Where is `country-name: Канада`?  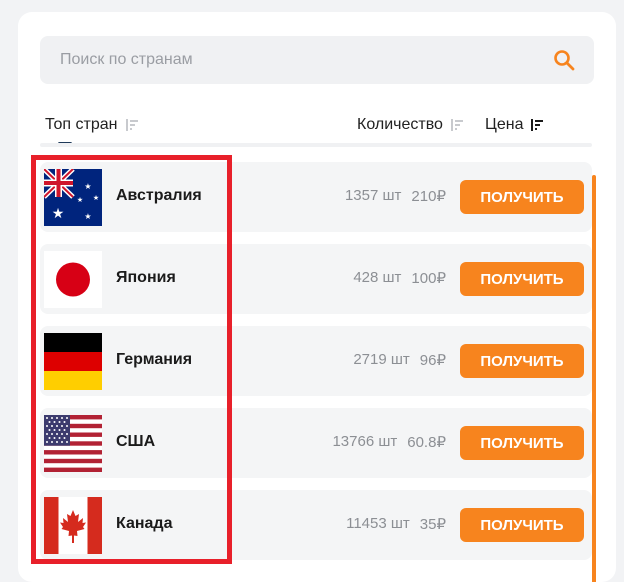
country-name: Канада is located at coordinates (144, 523).